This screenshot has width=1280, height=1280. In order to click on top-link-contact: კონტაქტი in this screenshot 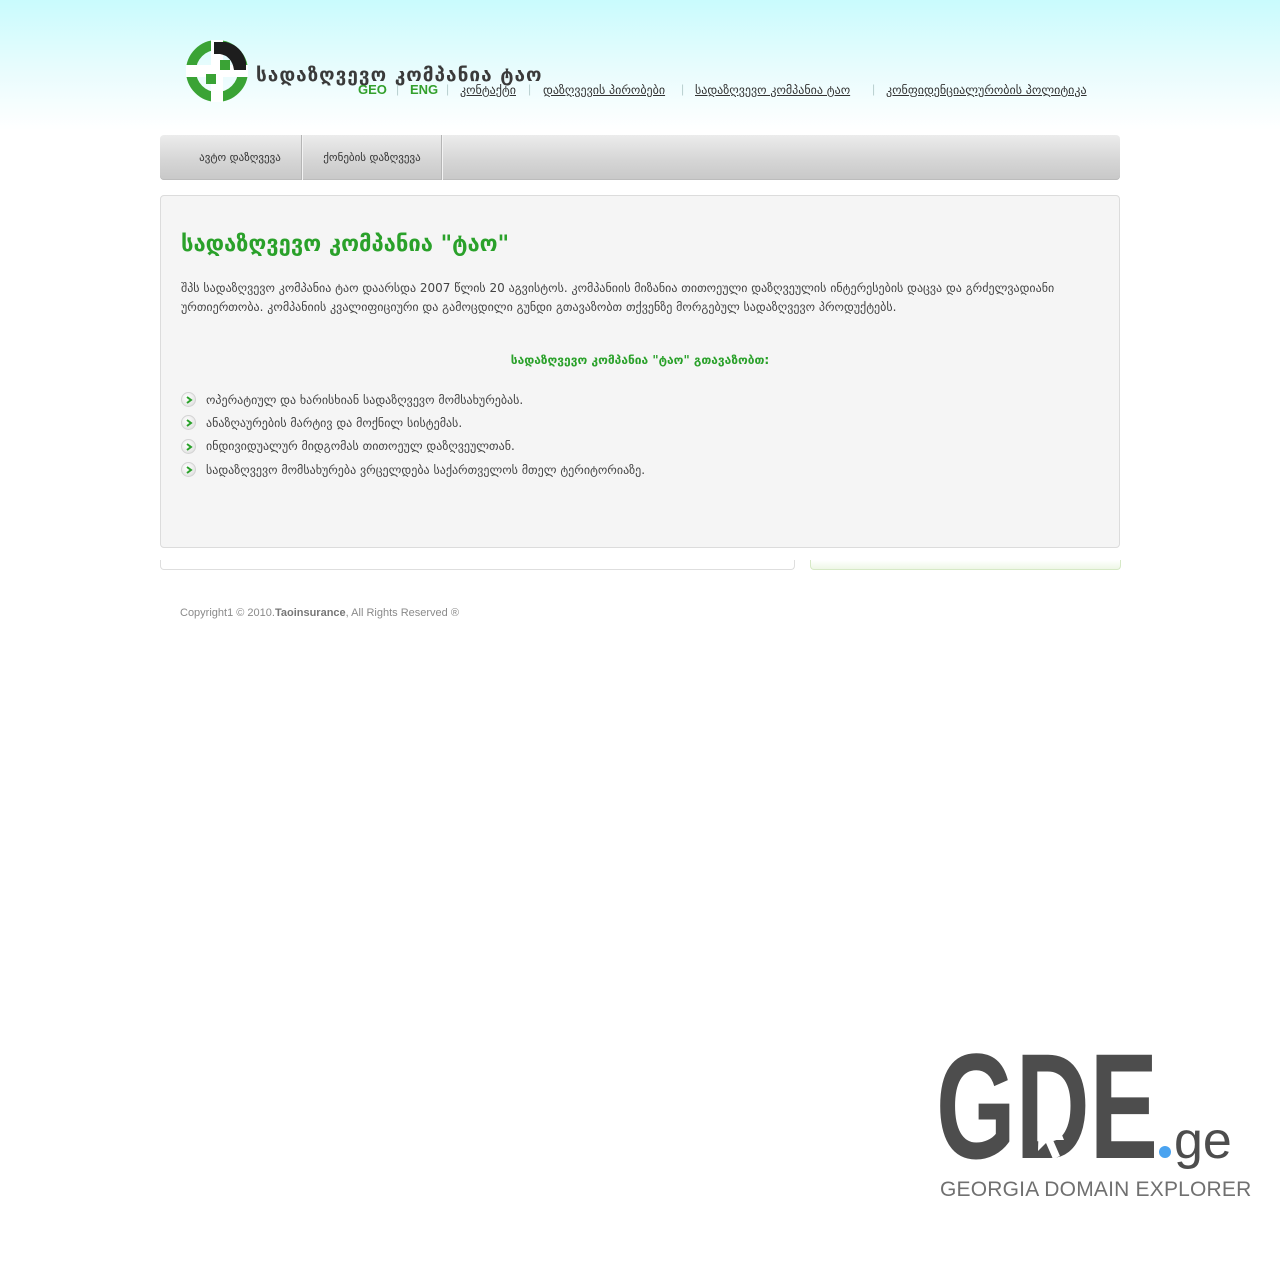, I will do `click(488, 90)`.